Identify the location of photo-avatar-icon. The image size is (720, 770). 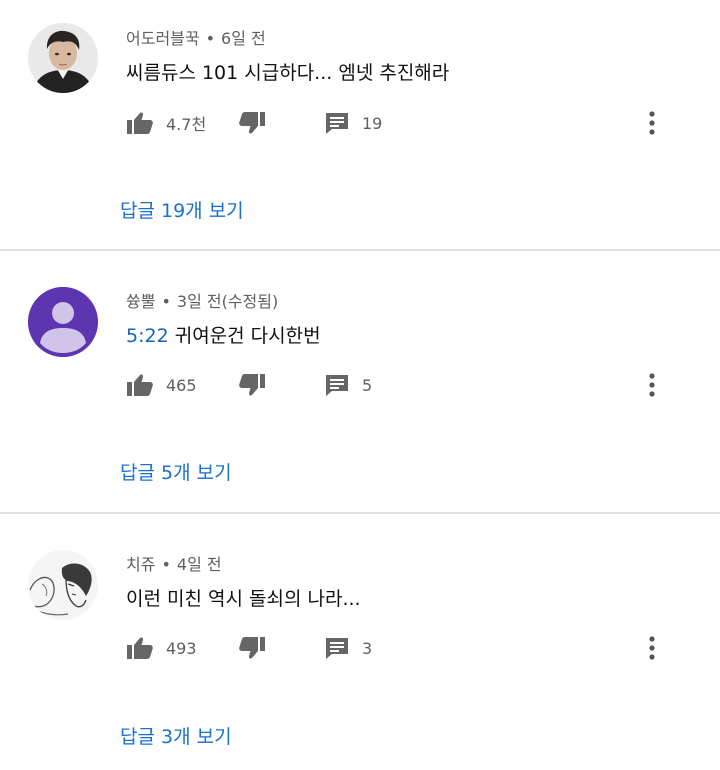
(63, 58).